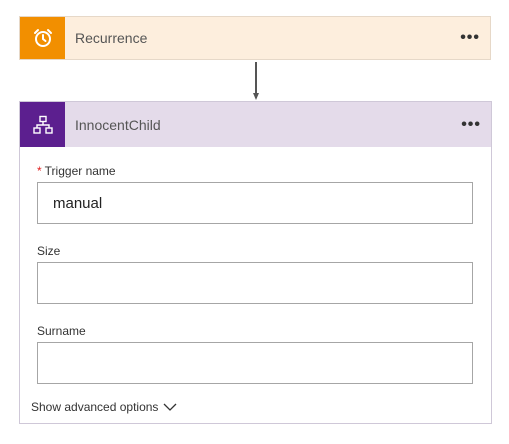 The height and width of the screenshot is (444, 509). I want to click on innocentchild-icon-tile, so click(42, 124).